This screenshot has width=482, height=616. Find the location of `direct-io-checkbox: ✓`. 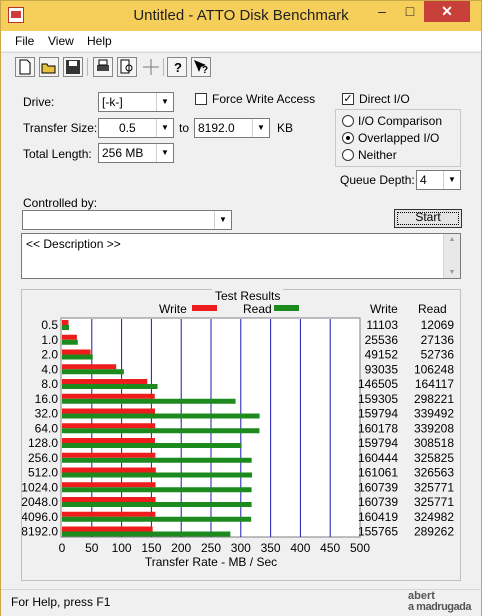

direct-io-checkbox: ✓ is located at coordinates (348, 99).